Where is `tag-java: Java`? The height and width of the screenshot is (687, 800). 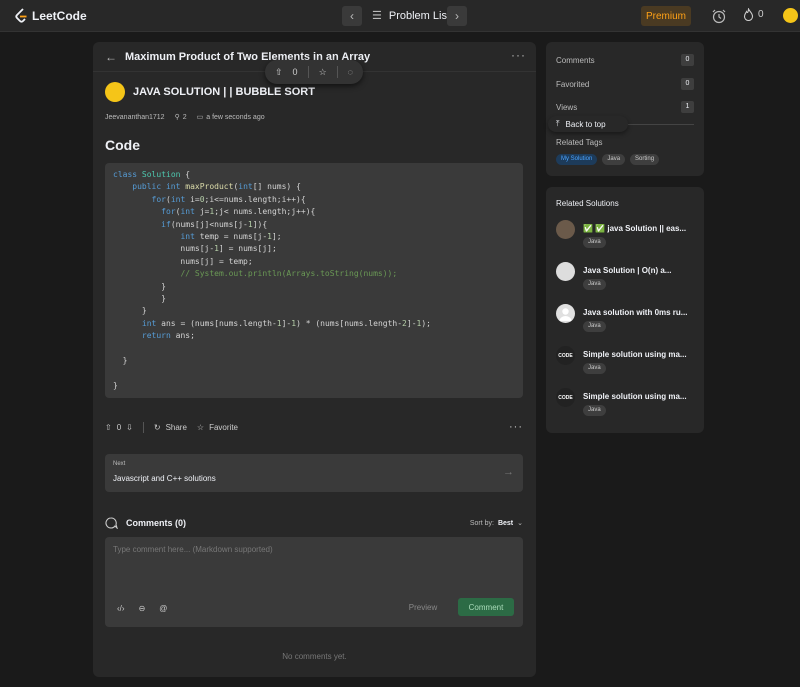 tag-java: Java is located at coordinates (614, 159).